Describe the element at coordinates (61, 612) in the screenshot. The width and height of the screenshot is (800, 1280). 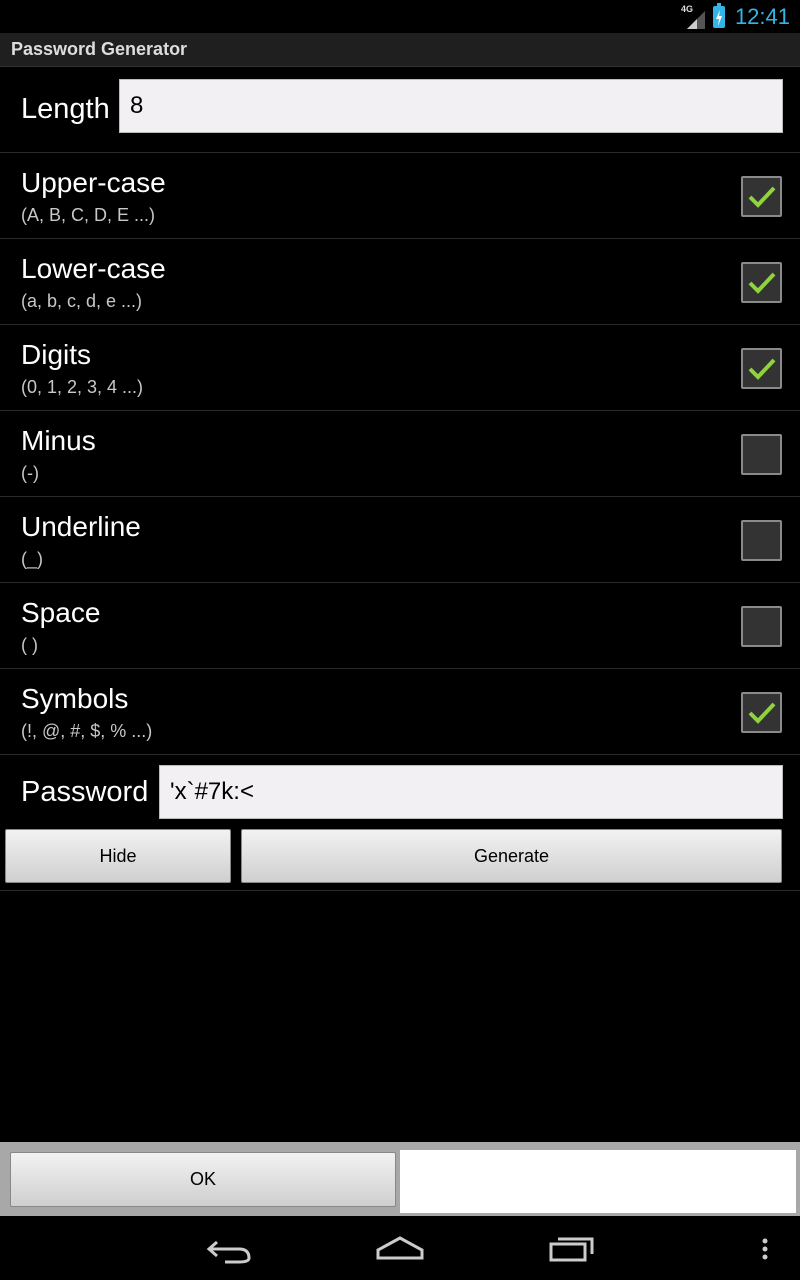
I see `option-title: Space` at that location.